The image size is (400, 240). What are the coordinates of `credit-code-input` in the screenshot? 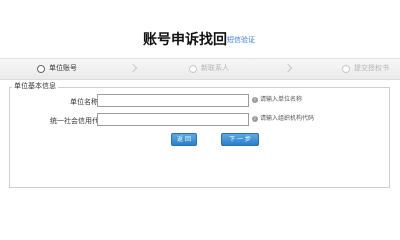 It's located at (173, 119).